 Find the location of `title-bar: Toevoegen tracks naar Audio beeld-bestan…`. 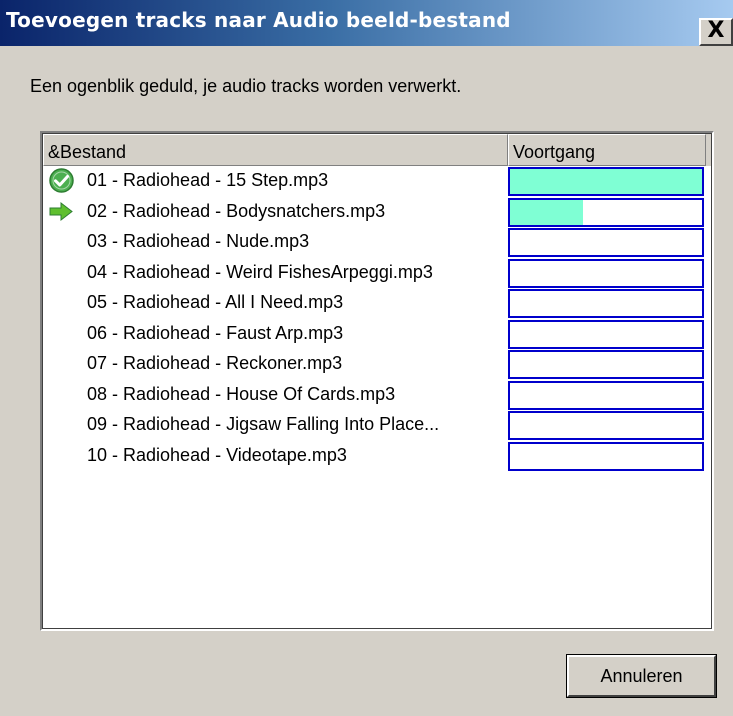

title-bar: Toevoegen tracks naar Audio beeld-bestan… is located at coordinates (366, 23).